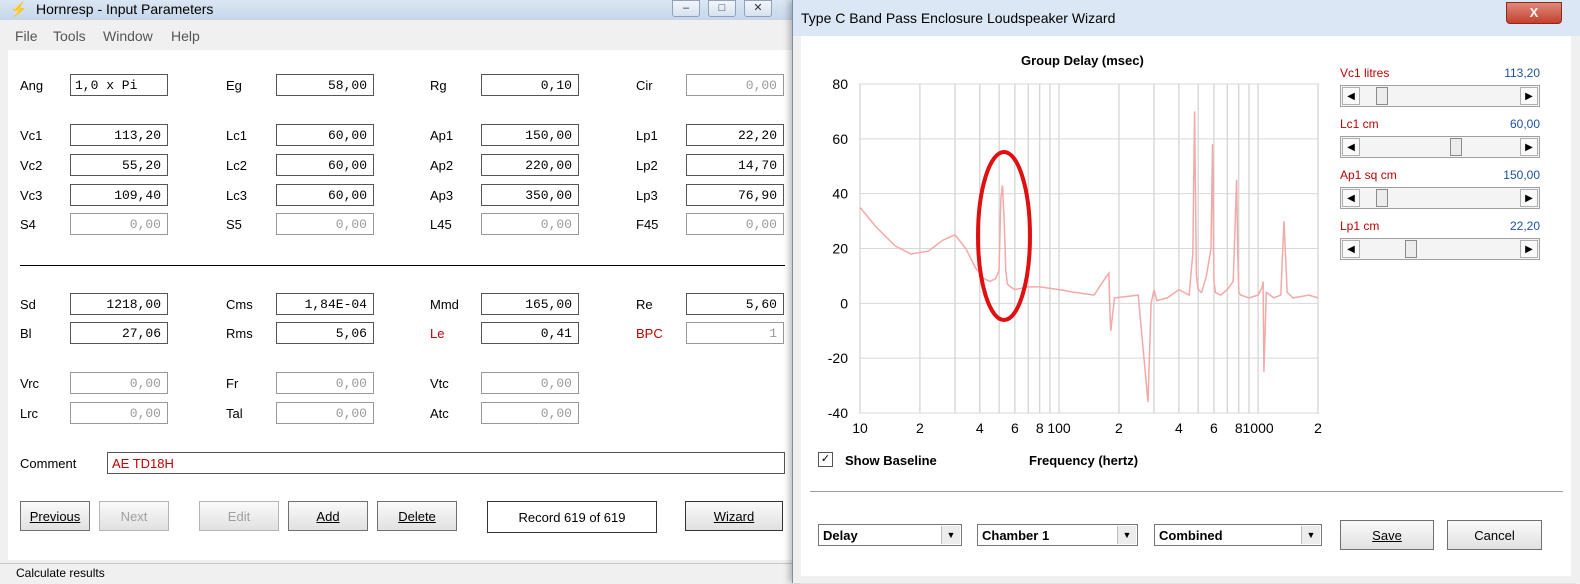  What do you see at coordinates (1040, 428) in the screenshot?
I see `x-tick-label: 8` at bounding box center [1040, 428].